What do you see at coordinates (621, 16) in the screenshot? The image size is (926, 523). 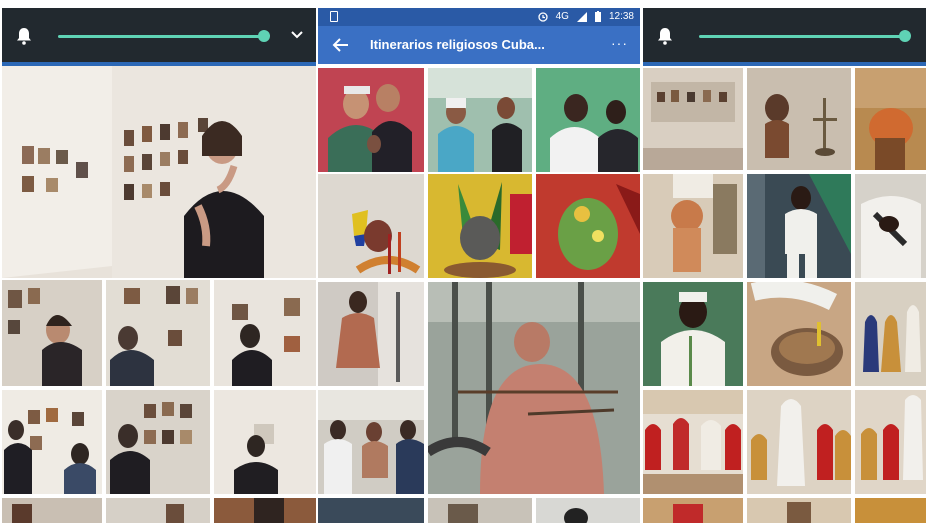 I see `status-time: 12:38` at bounding box center [621, 16].